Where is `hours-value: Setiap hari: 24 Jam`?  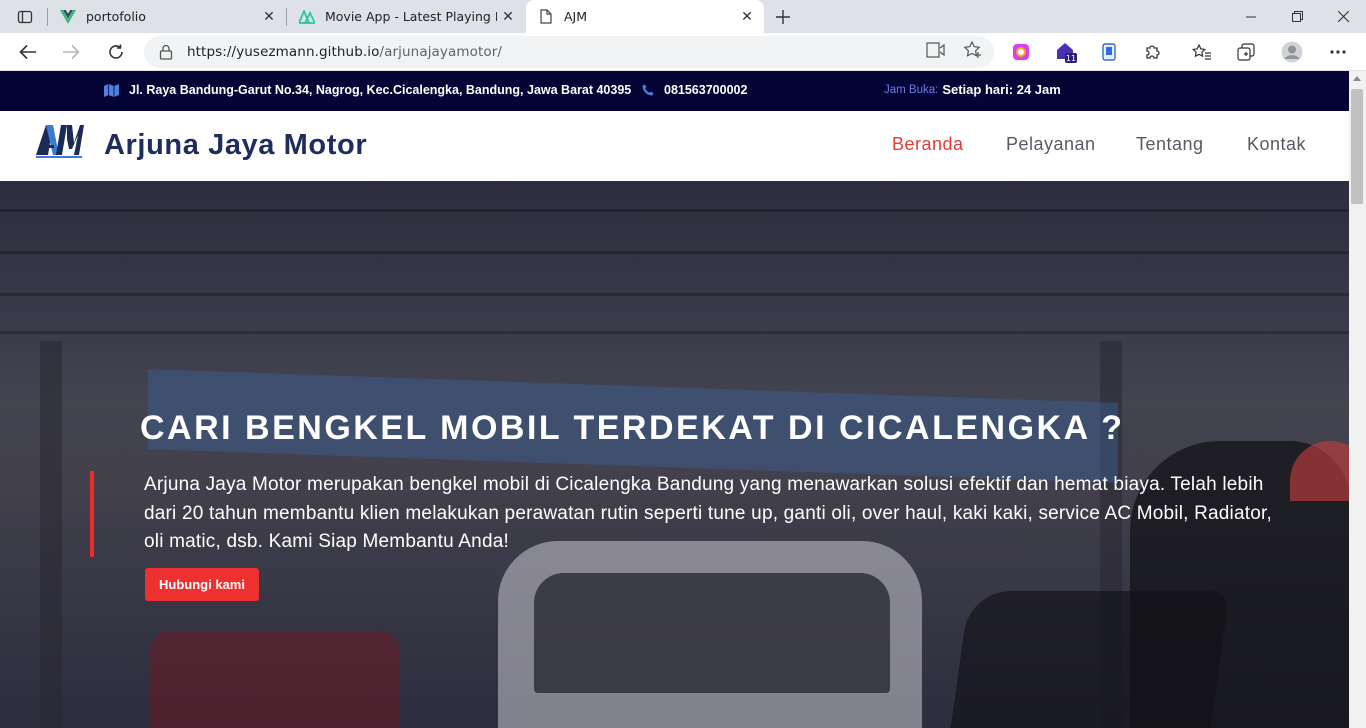
hours-value: Setiap hari: 24 Jam is located at coordinates (1001, 89).